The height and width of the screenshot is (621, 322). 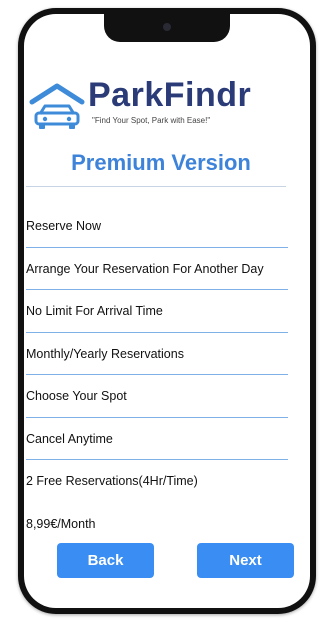 What do you see at coordinates (105, 560) in the screenshot?
I see `back-button: Back` at bounding box center [105, 560].